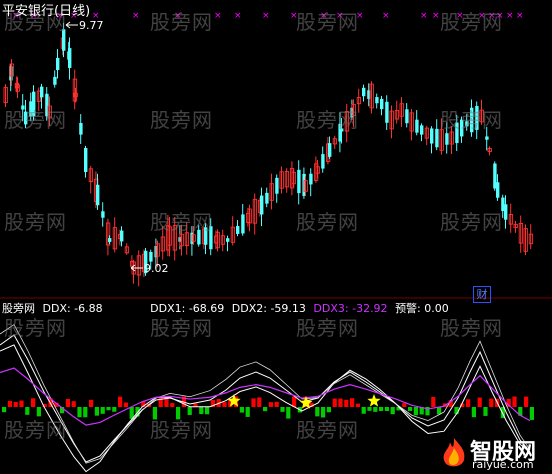 The height and width of the screenshot is (474, 552). I want to click on ddx-value: DDX: -6.88, so click(72, 308).